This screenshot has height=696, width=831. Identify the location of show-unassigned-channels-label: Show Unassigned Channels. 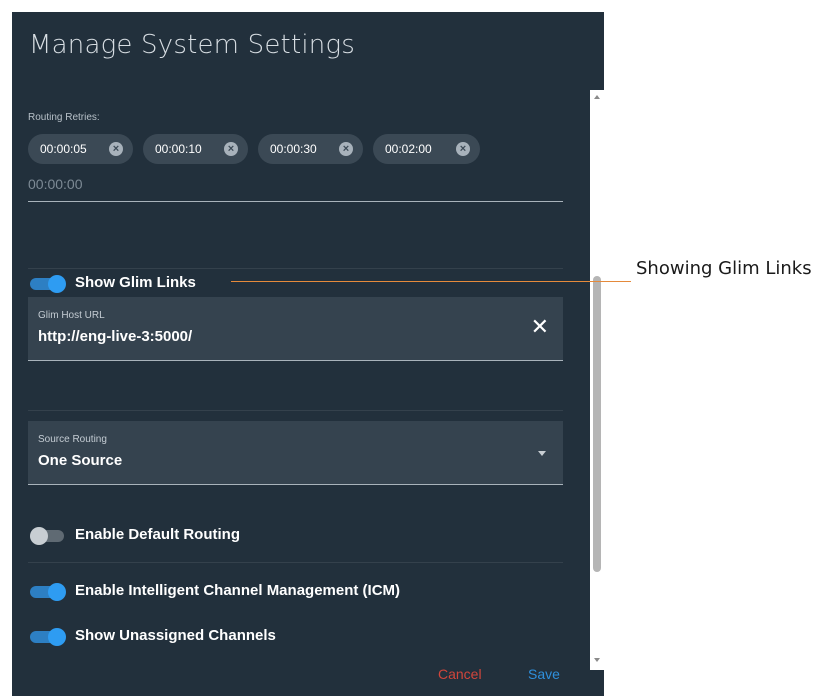
(175, 635).